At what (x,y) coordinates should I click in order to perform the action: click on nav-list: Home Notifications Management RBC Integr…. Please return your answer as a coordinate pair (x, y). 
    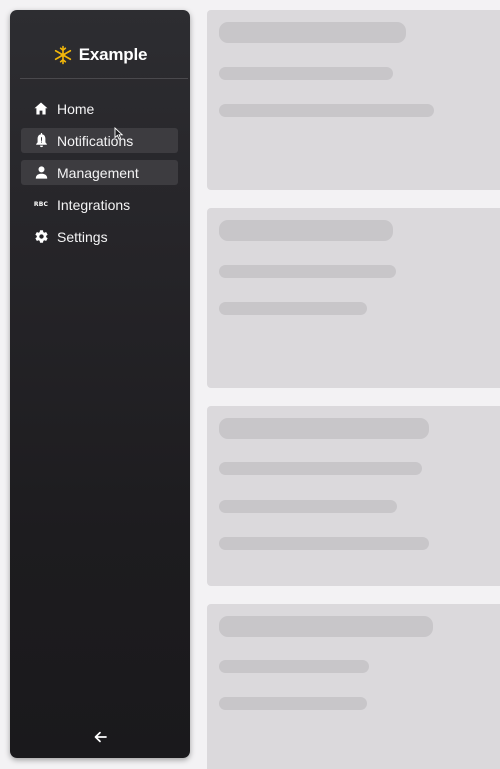
    Looking at the image, I should click on (99, 176).